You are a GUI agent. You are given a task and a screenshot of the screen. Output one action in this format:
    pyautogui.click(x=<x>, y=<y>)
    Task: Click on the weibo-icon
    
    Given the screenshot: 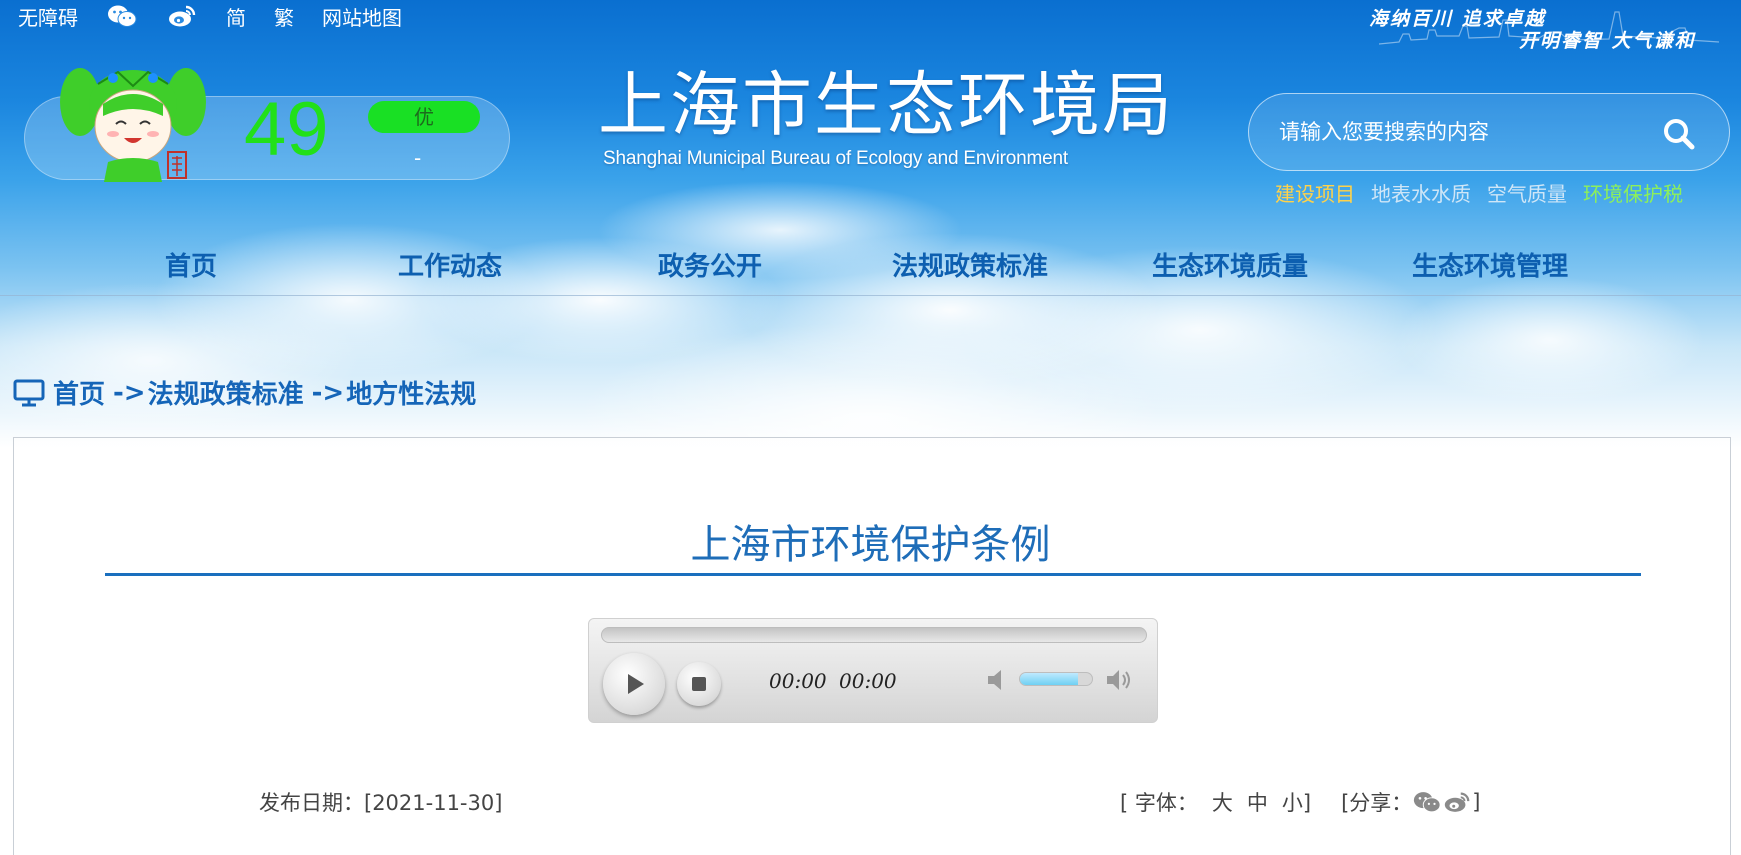 What is the action you would take?
    pyautogui.click(x=182, y=16)
    